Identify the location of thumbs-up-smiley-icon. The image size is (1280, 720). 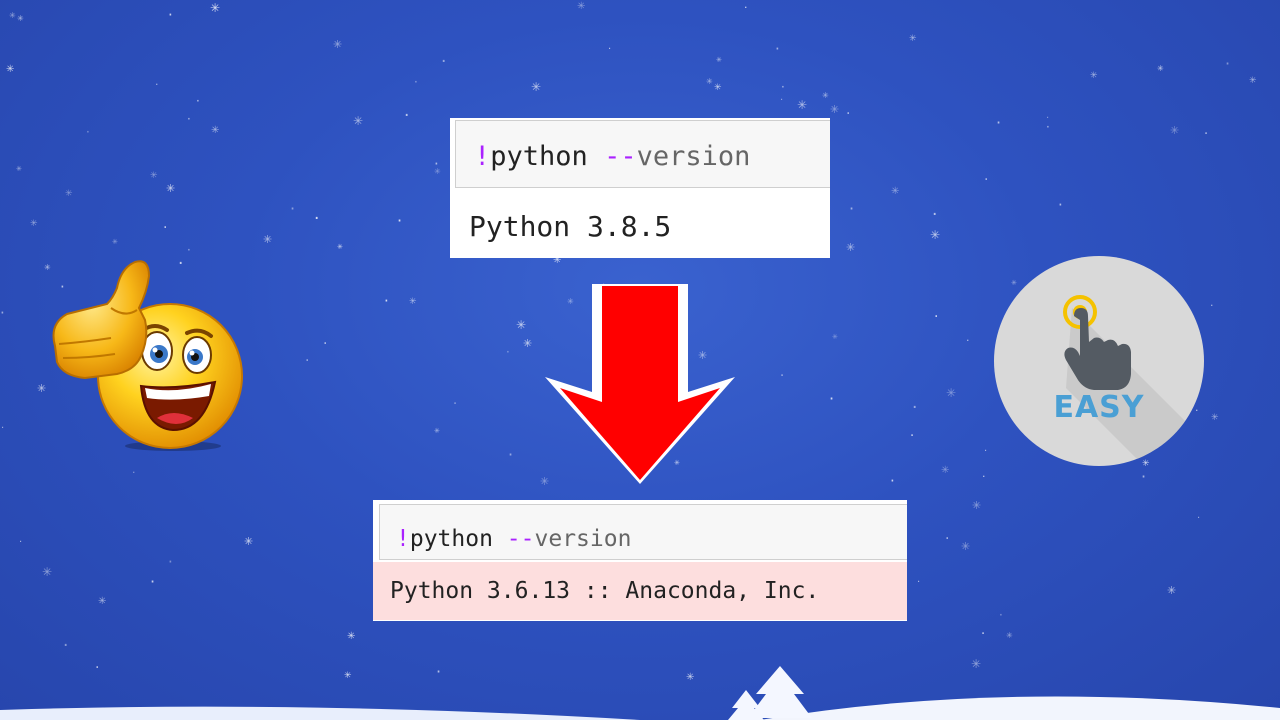
(147, 355).